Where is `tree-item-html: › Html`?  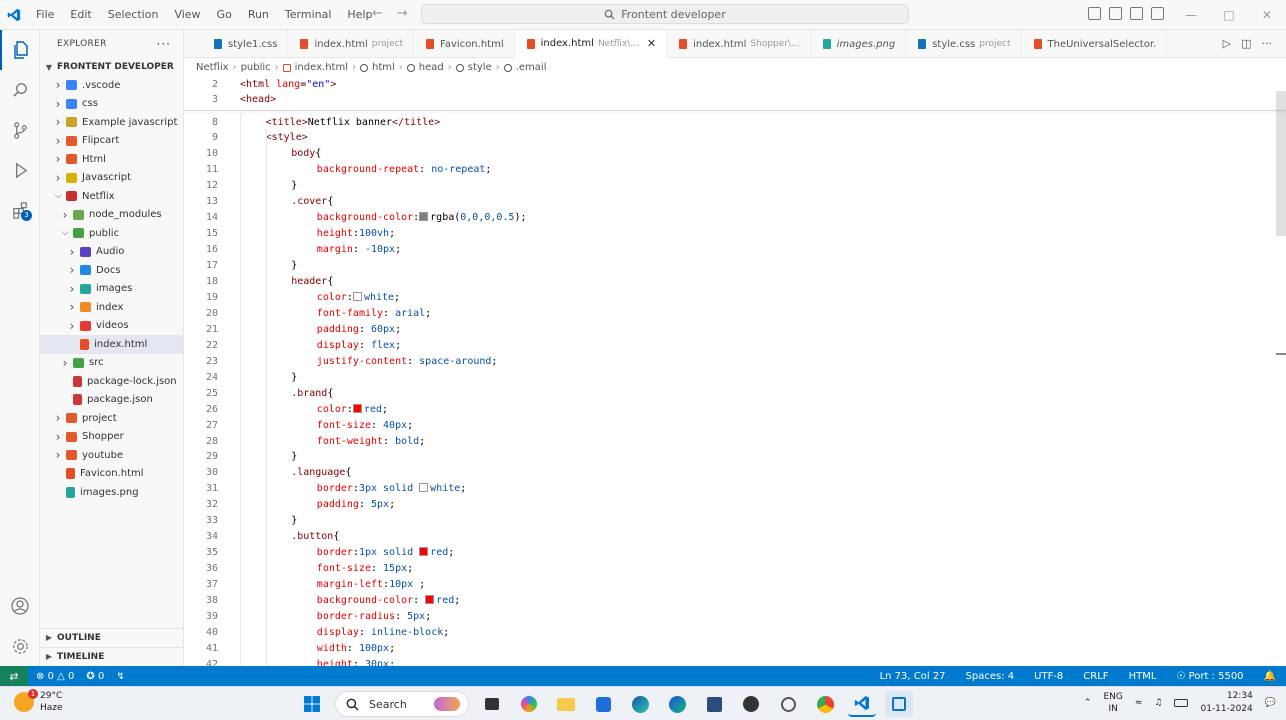 tree-item-html: › Html is located at coordinates (111, 159).